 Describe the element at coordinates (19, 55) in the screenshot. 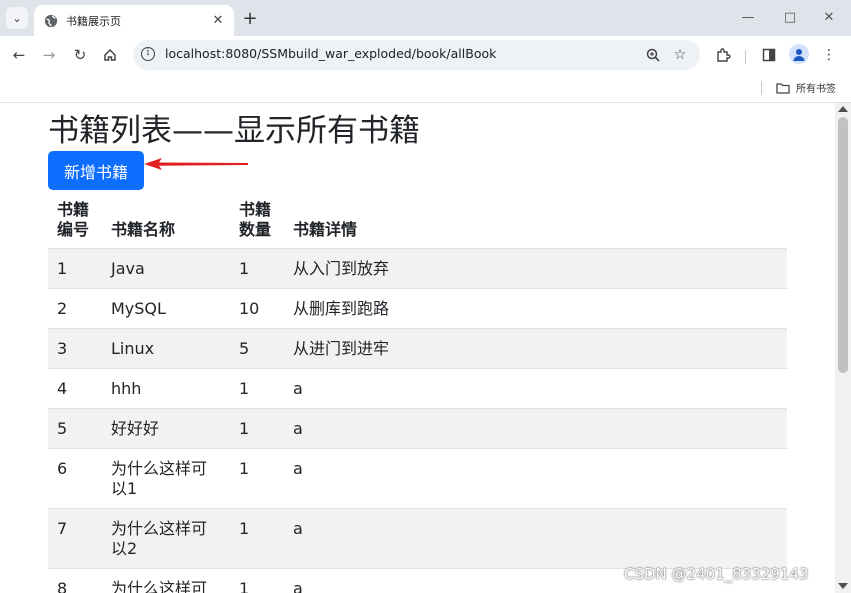

I see `back-arrow-icon: ←` at that location.